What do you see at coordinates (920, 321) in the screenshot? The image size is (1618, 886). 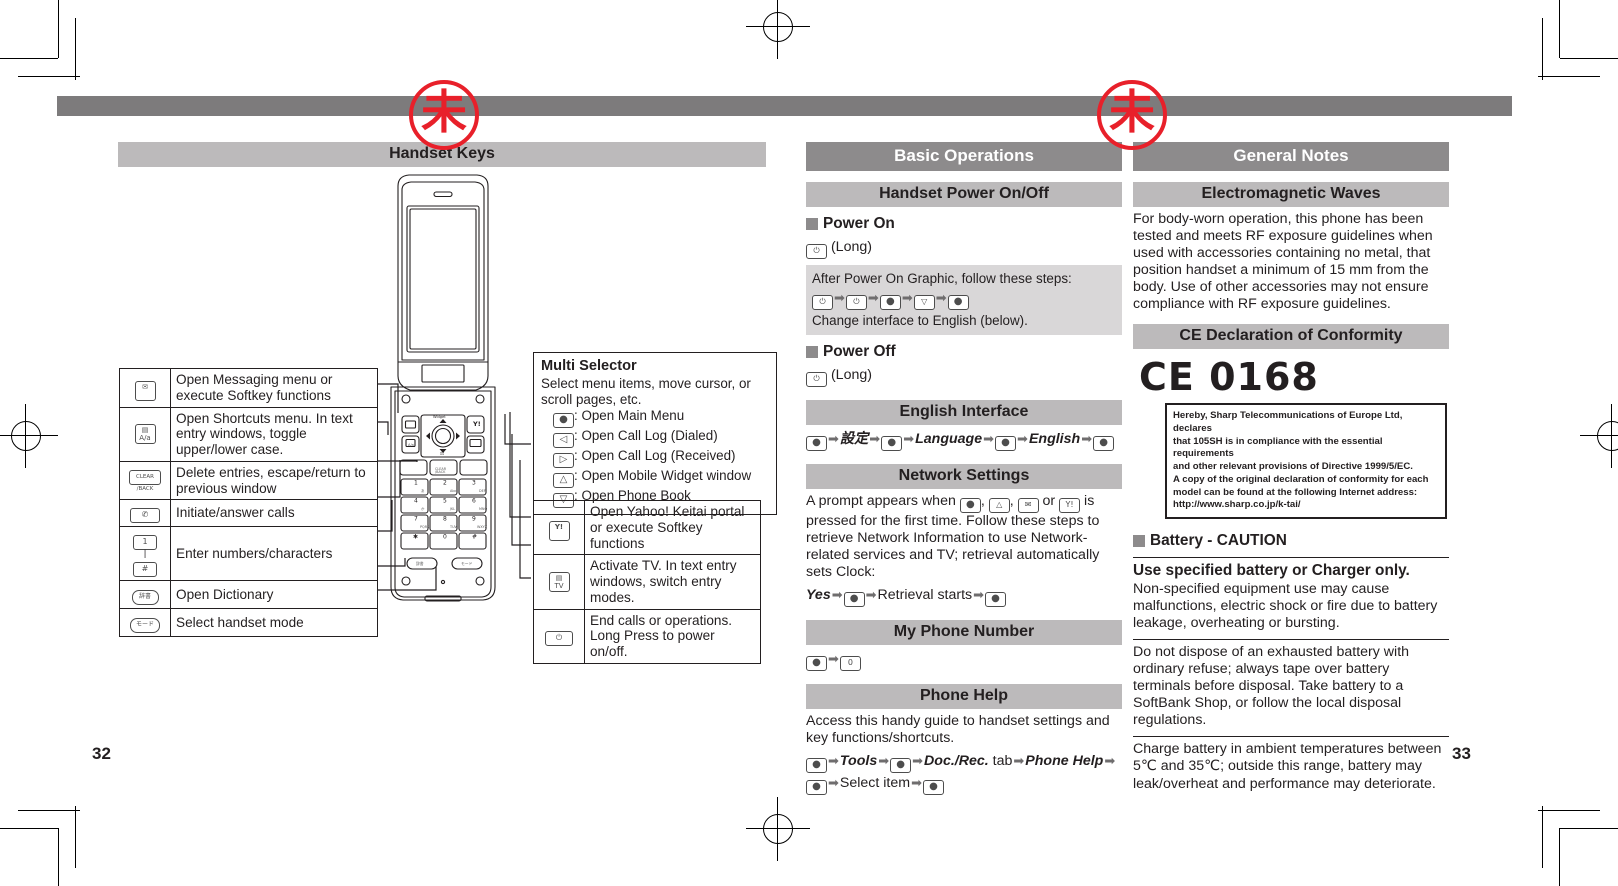 I see `note-line-2: Change interface to English (below).` at bounding box center [920, 321].